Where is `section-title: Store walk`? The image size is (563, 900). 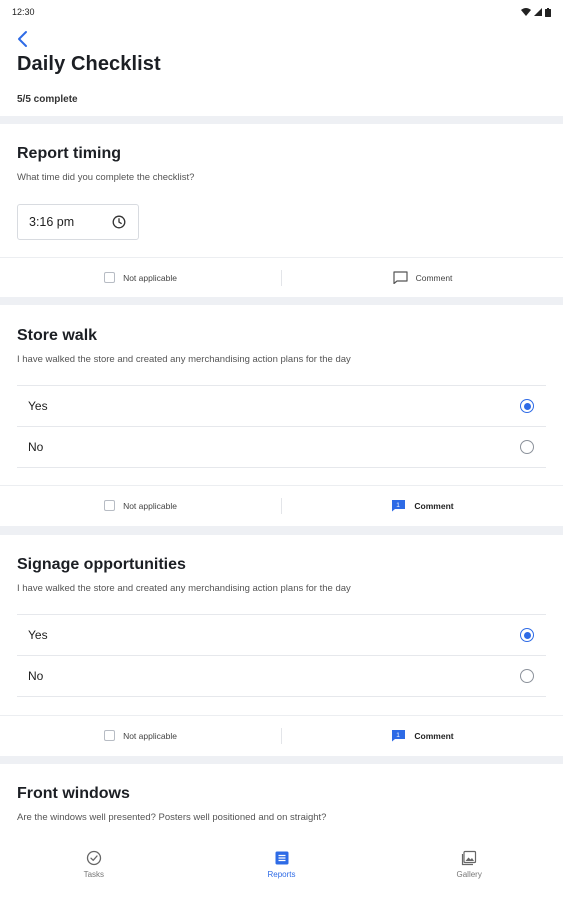
section-title: Store walk is located at coordinates (57, 335).